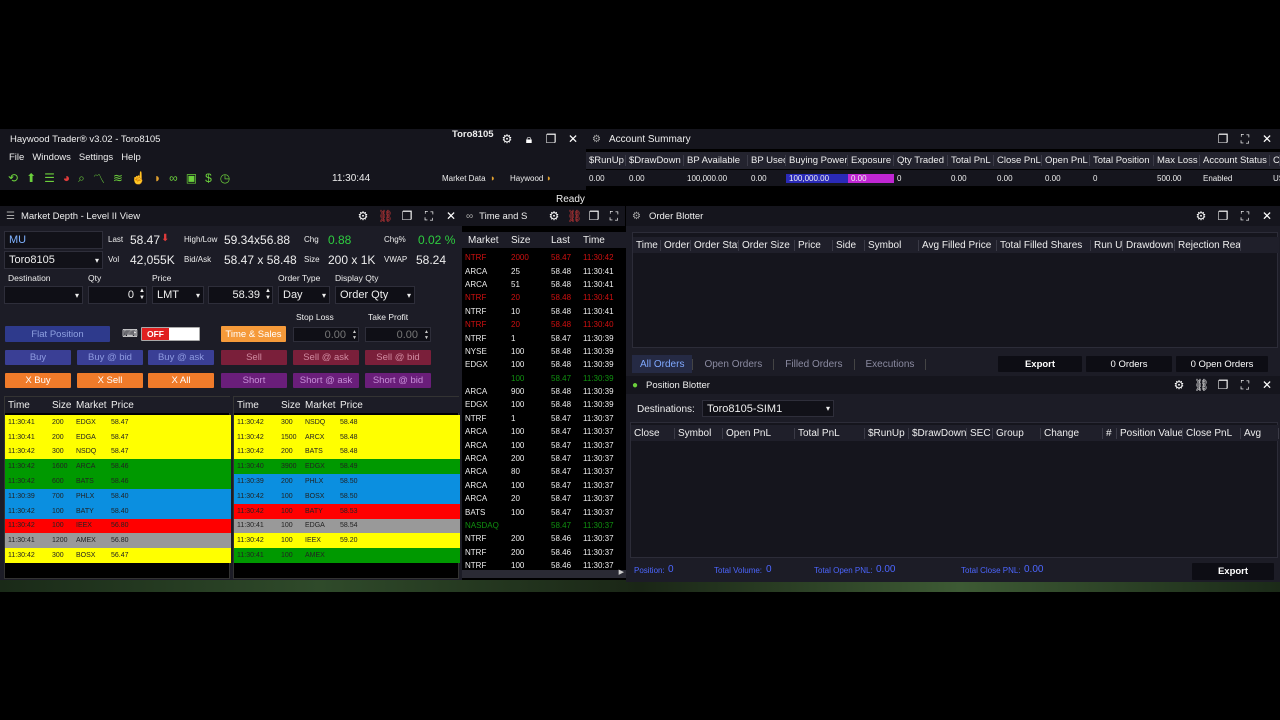 This screenshot has width=1280, height=720. What do you see at coordinates (13, 178) in the screenshot?
I see `refresh-icon: ⟲` at bounding box center [13, 178].